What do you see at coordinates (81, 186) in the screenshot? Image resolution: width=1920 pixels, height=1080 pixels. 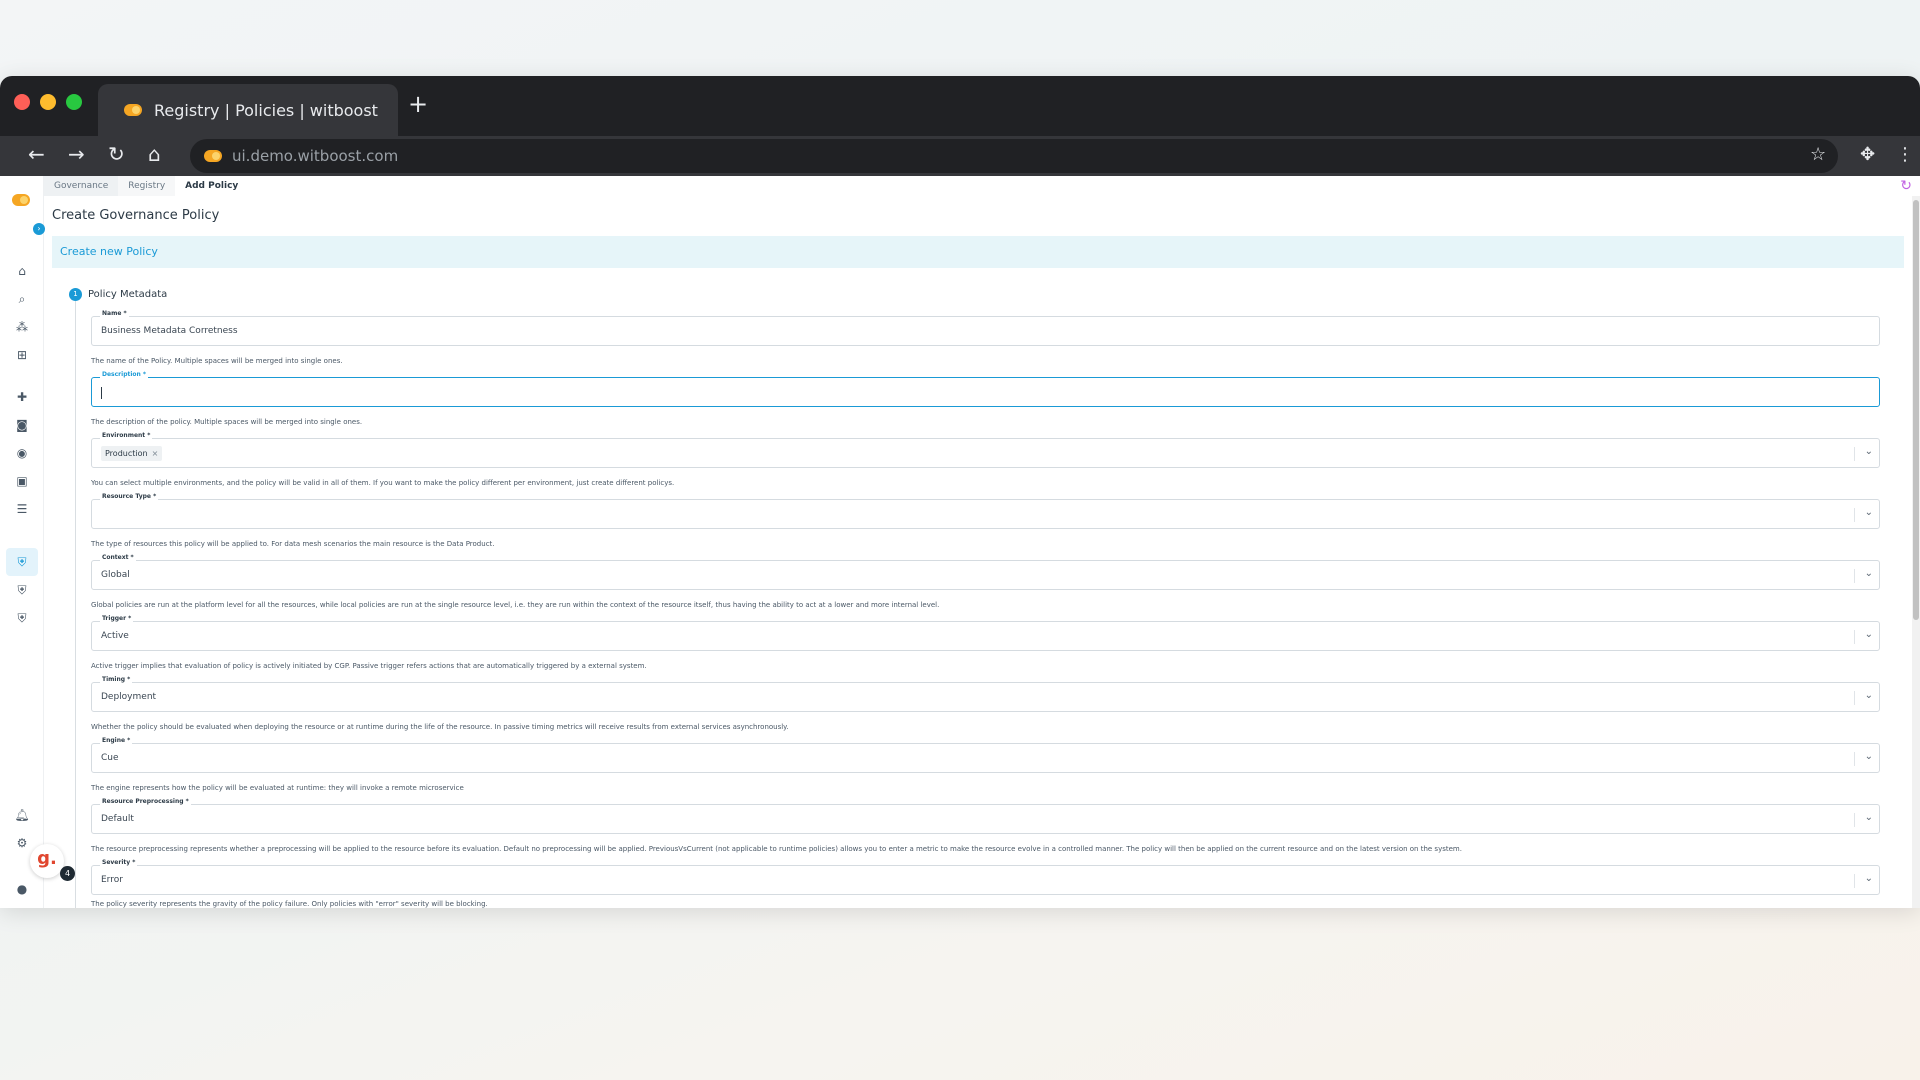 I see `breadcrumb-governance: Governance` at bounding box center [81, 186].